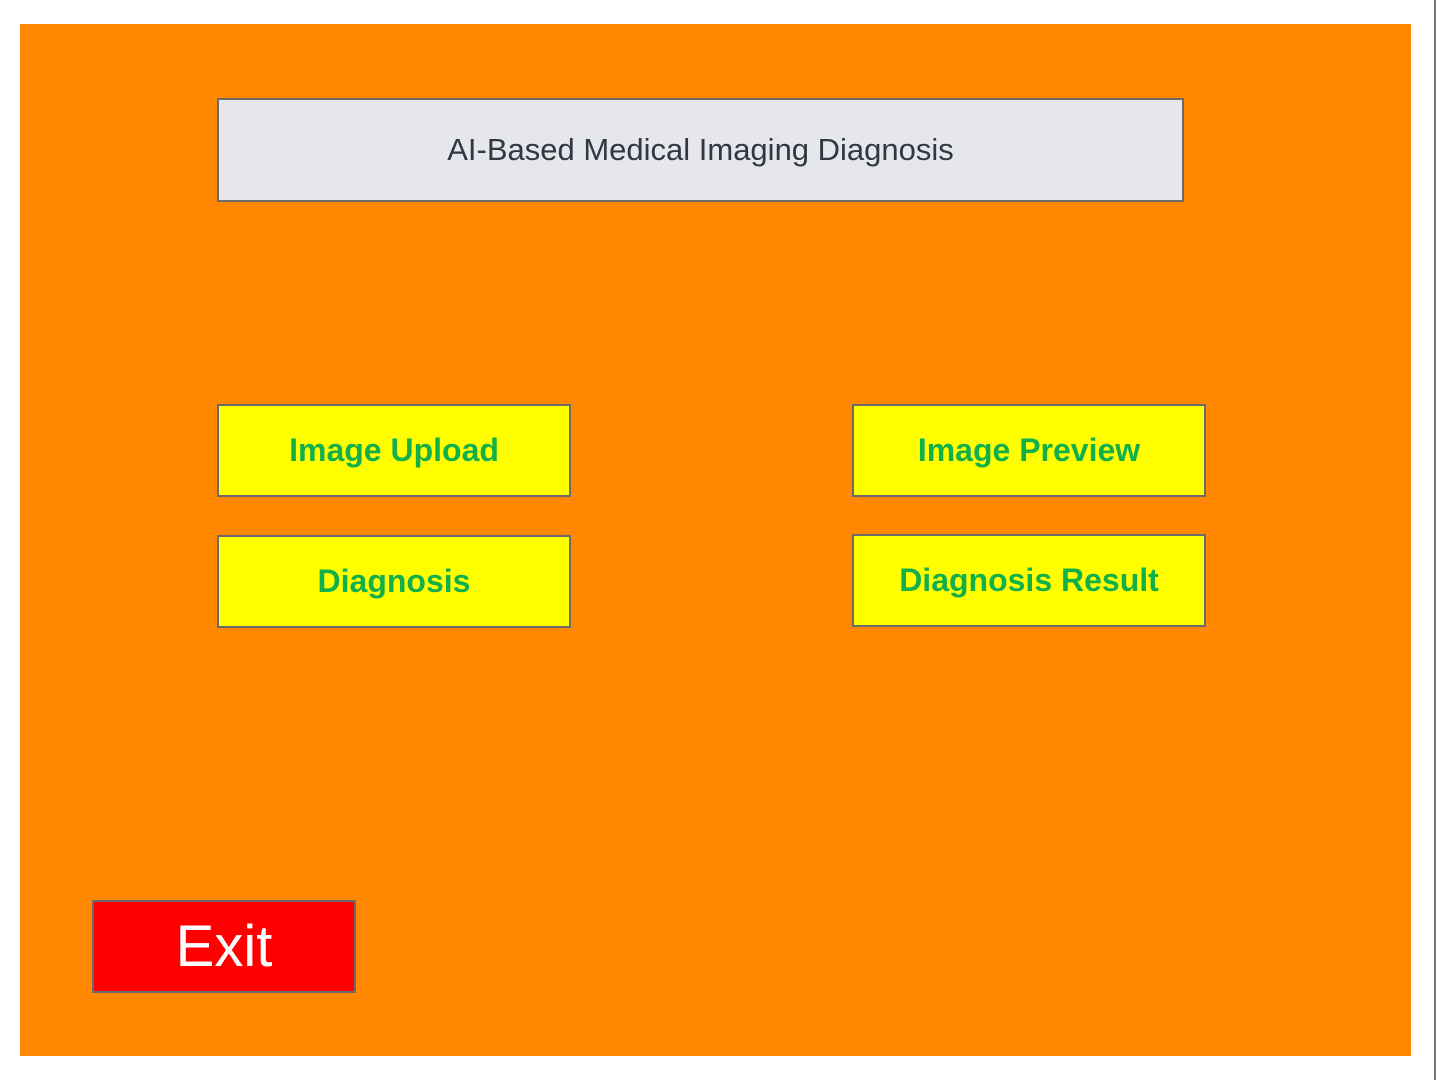  What do you see at coordinates (1029, 580) in the screenshot?
I see `diagnosis-result-button: Diagnosis Result` at bounding box center [1029, 580].